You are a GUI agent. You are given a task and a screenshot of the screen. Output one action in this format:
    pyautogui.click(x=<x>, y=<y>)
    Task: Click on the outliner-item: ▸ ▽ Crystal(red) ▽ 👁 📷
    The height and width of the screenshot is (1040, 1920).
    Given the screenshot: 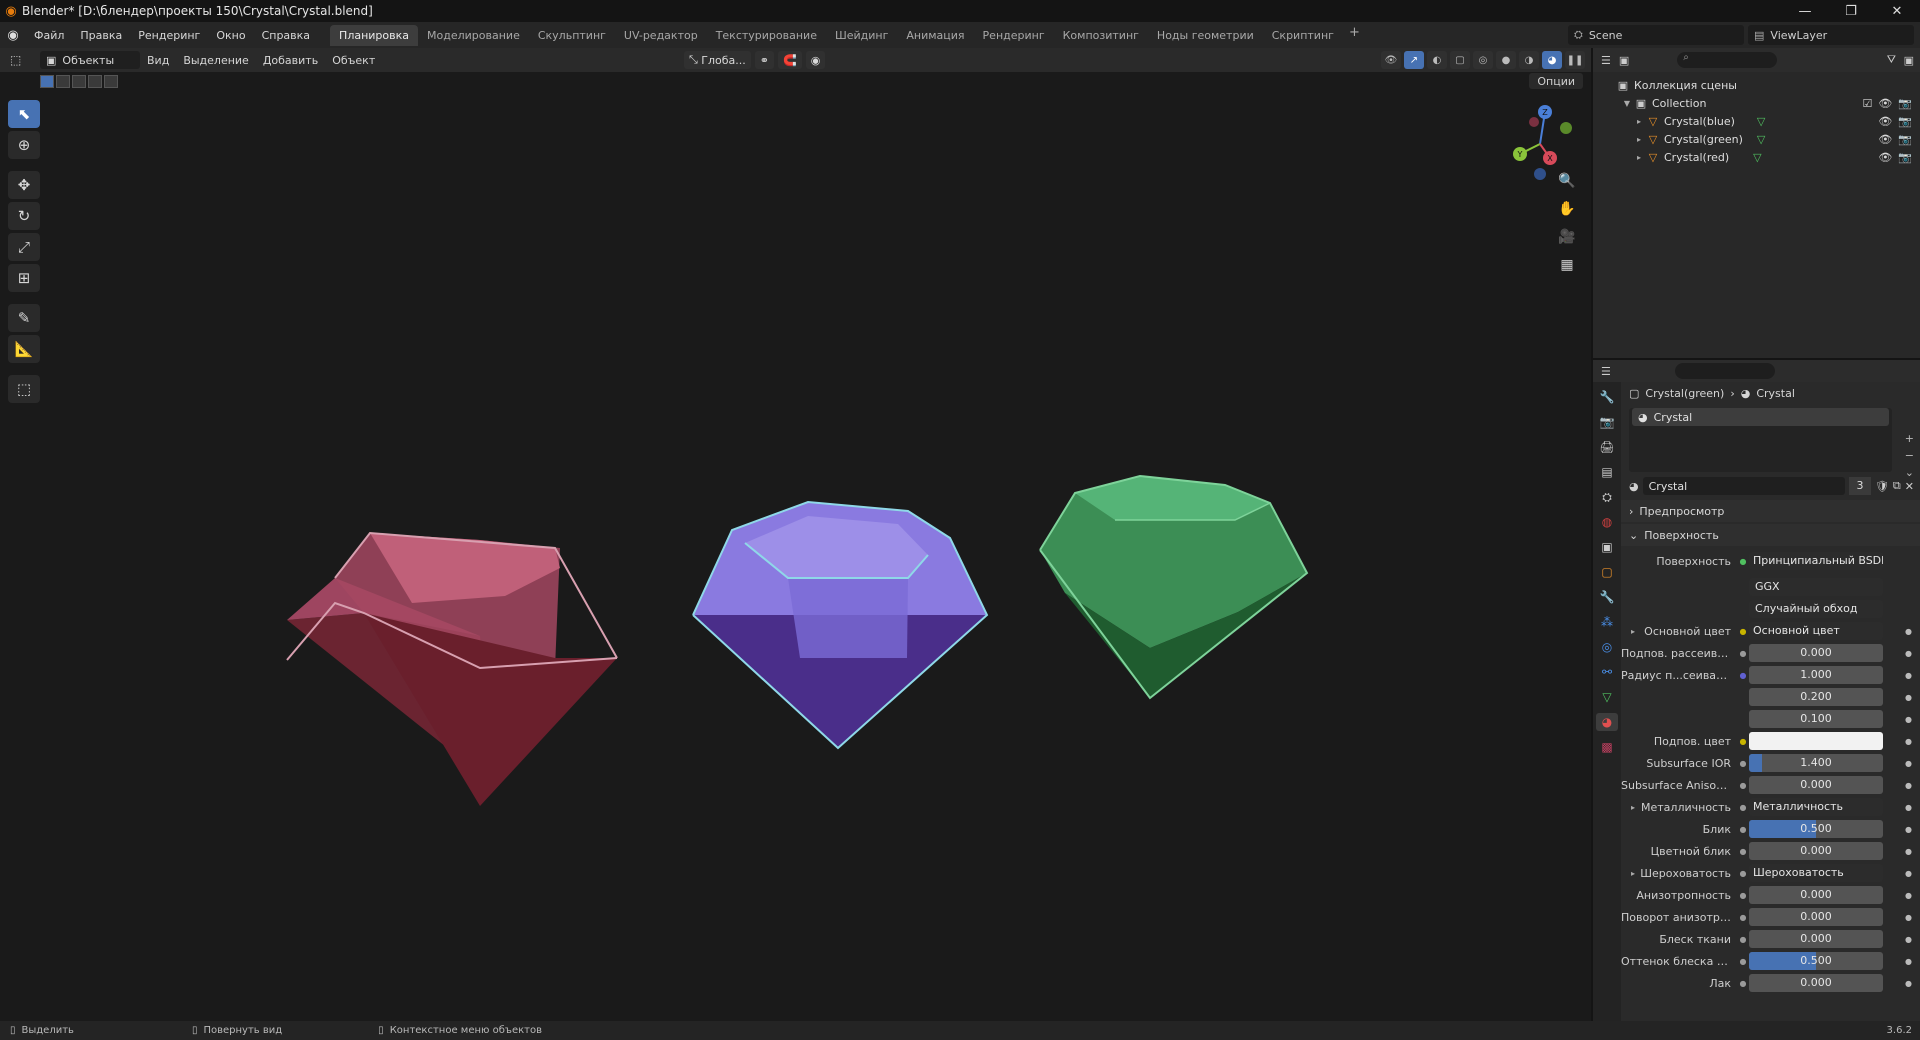 What is the action you would take?
    pyautogui.click(x=1756, y=157)
    